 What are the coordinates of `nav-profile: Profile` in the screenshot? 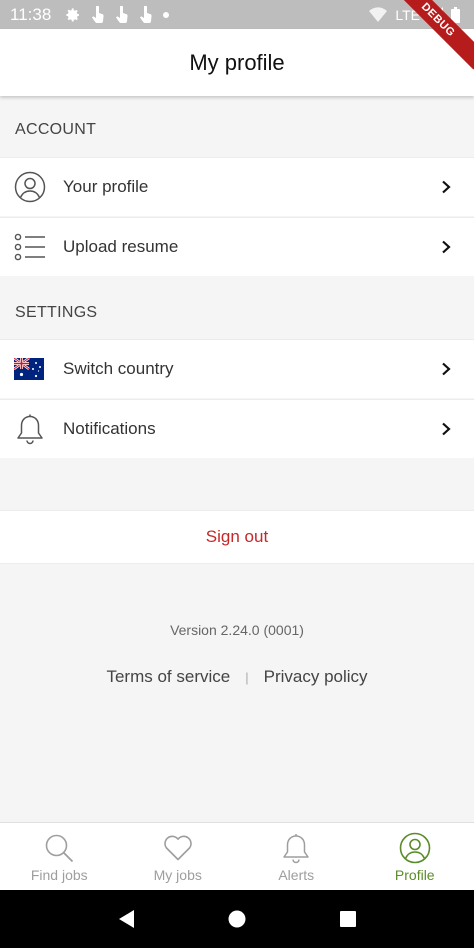 It's located at (415, 857).